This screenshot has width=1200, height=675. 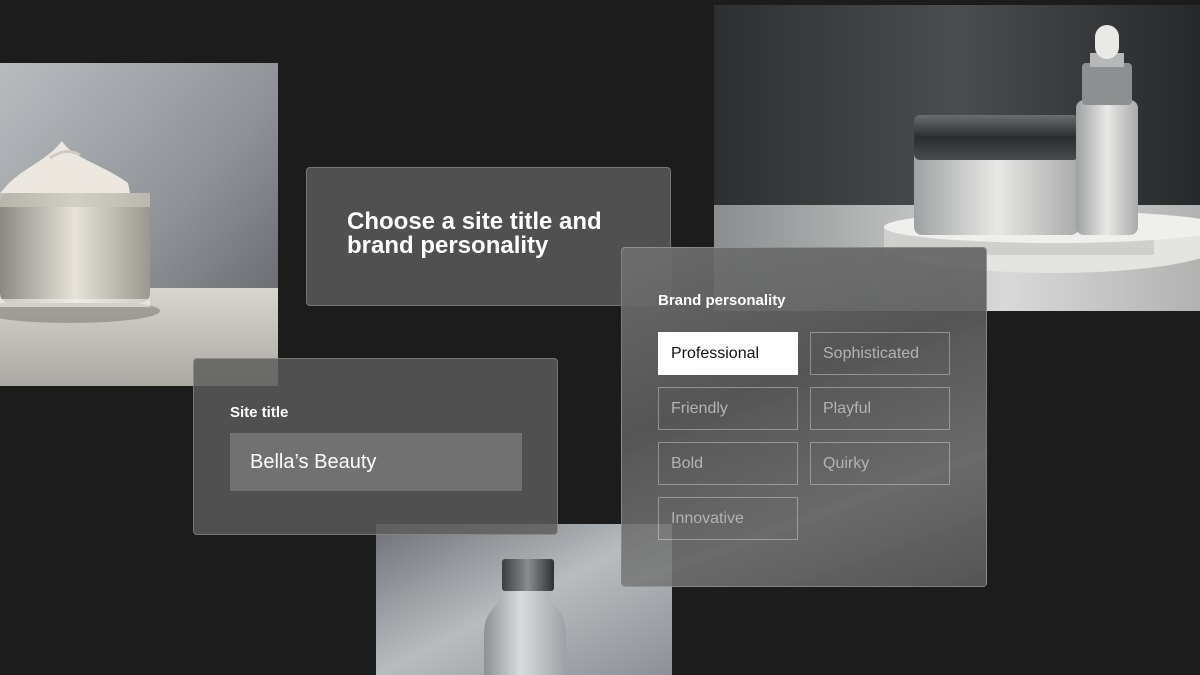 What do you see at coordinates (728, 353) in the screenshot?
I see `option-professional: Professional` at bounding box center [728, 353].